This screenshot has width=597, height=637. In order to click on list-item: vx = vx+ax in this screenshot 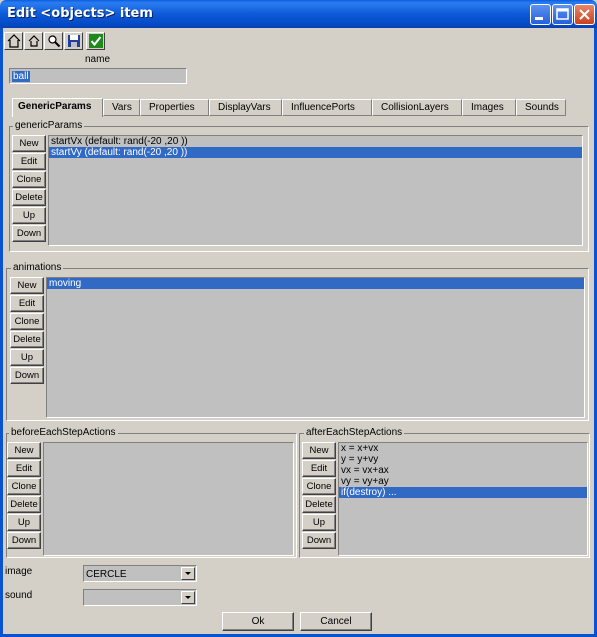, I will do `click(463, 470)`.